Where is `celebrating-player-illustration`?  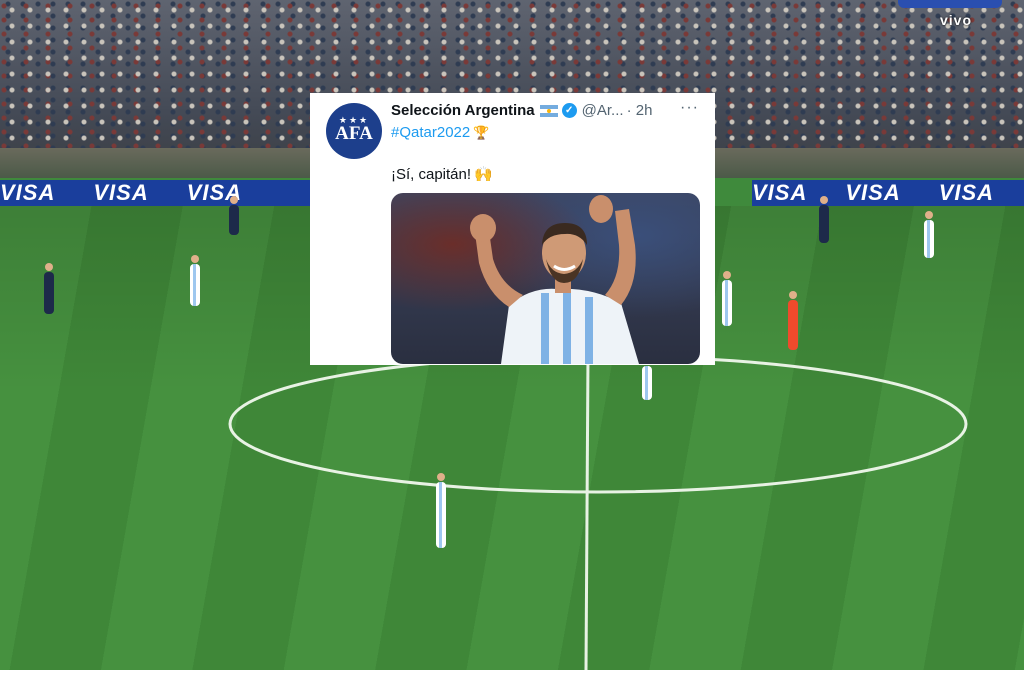
celebrating-player-illustration is located at coordinates (554, 279).